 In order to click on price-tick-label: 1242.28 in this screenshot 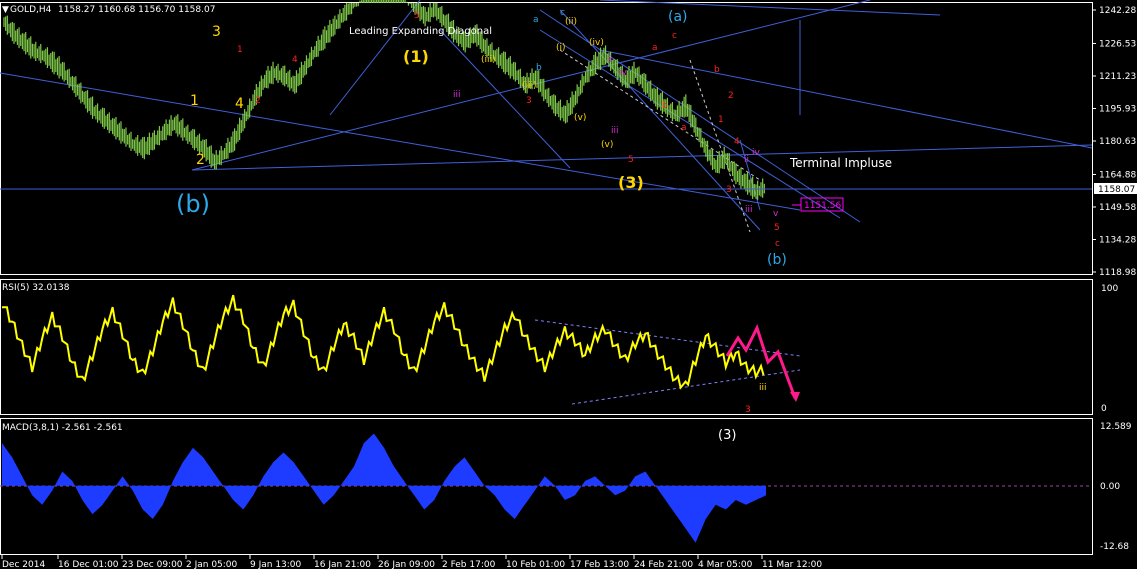, I will do `click(1117, 11)`.